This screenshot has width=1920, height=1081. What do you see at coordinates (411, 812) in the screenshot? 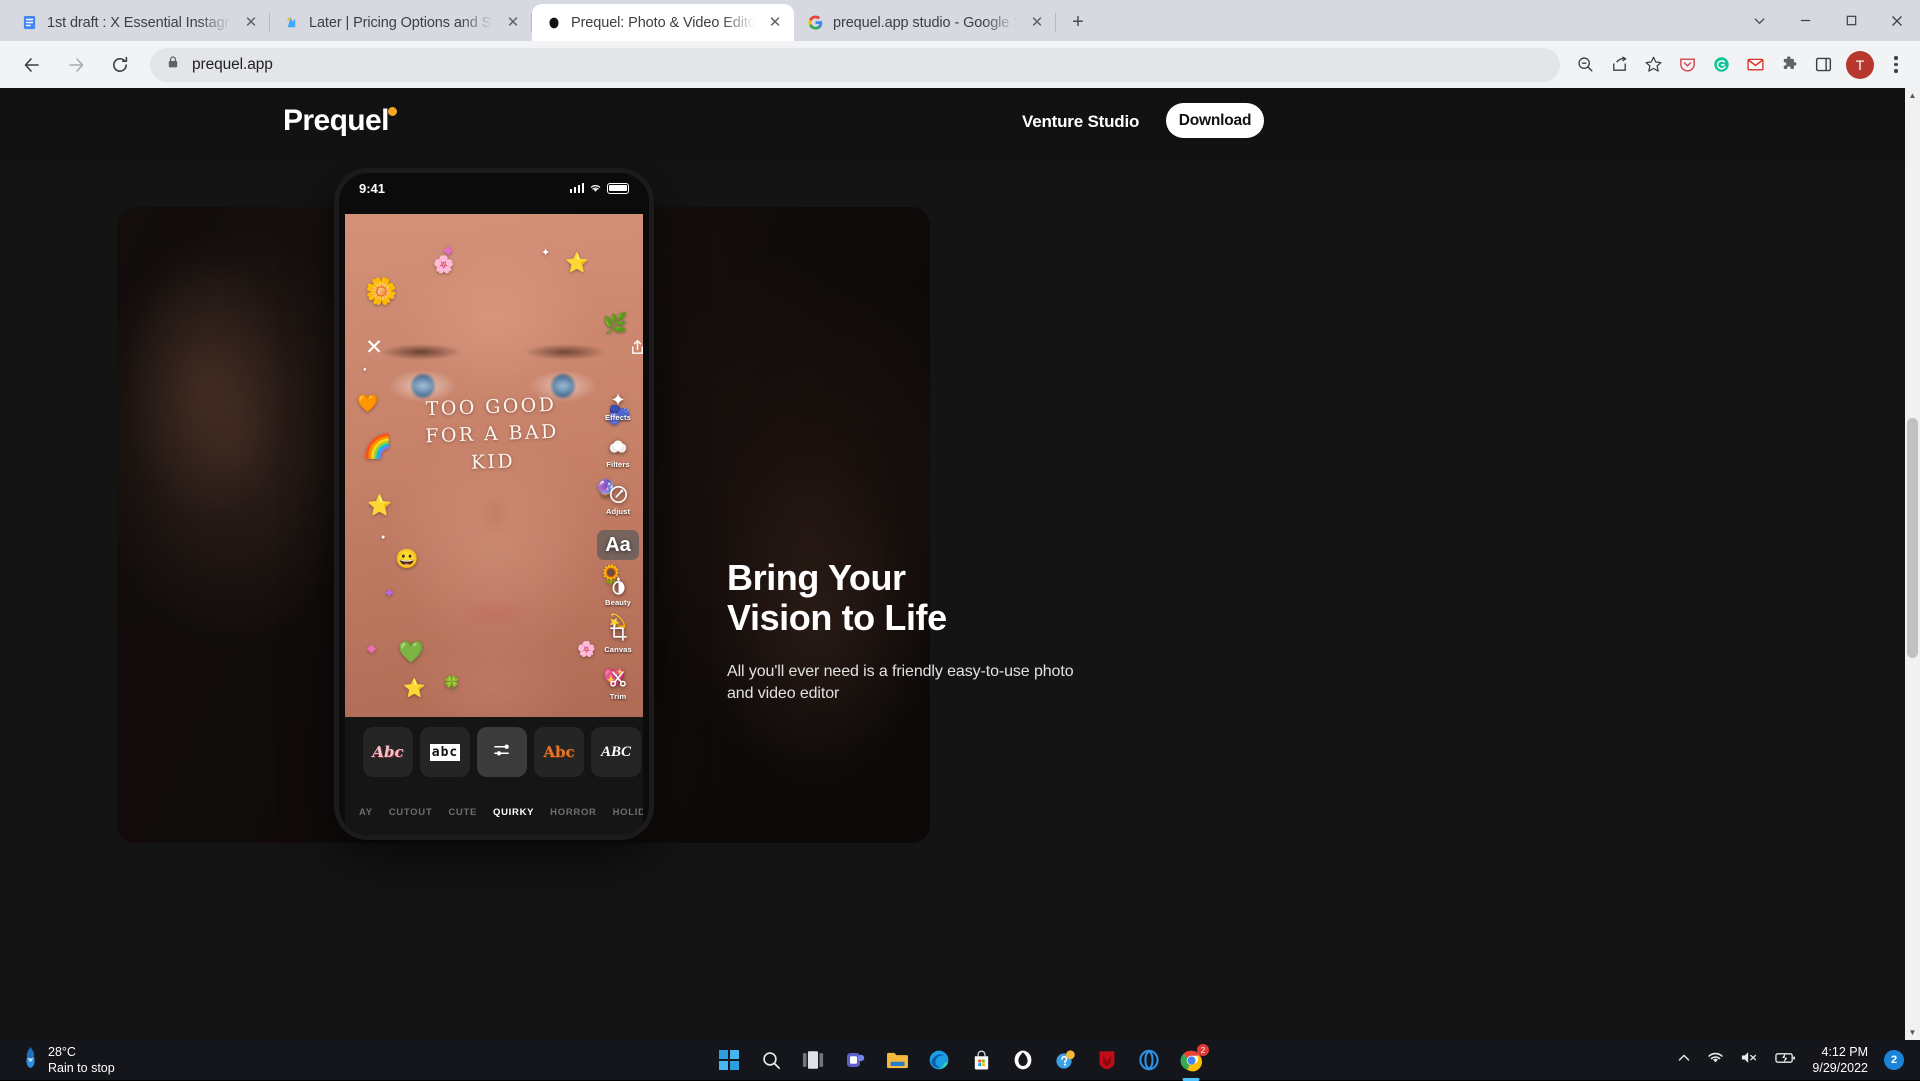
I see `category-cutout: CUTOUT` at bounding box center [411, 812].